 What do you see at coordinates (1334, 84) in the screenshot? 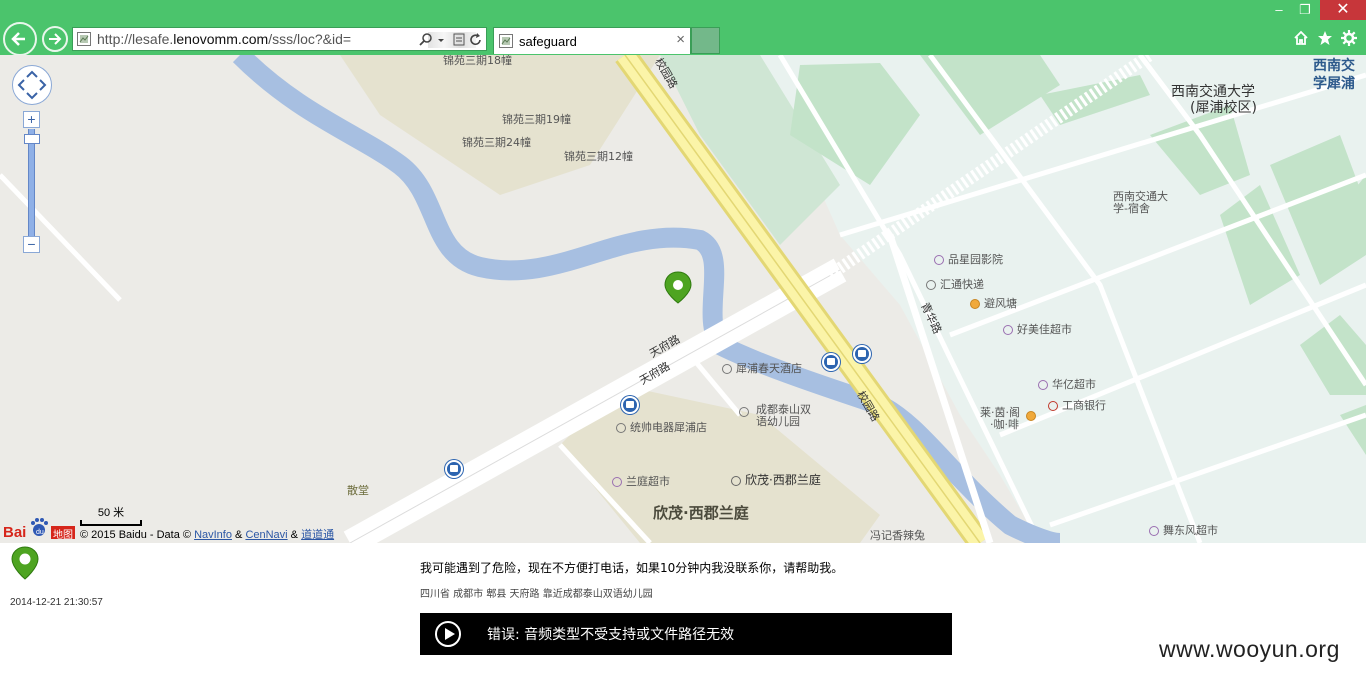
I see `map-label: 学犀浦` at bounding box center [1334, 84].